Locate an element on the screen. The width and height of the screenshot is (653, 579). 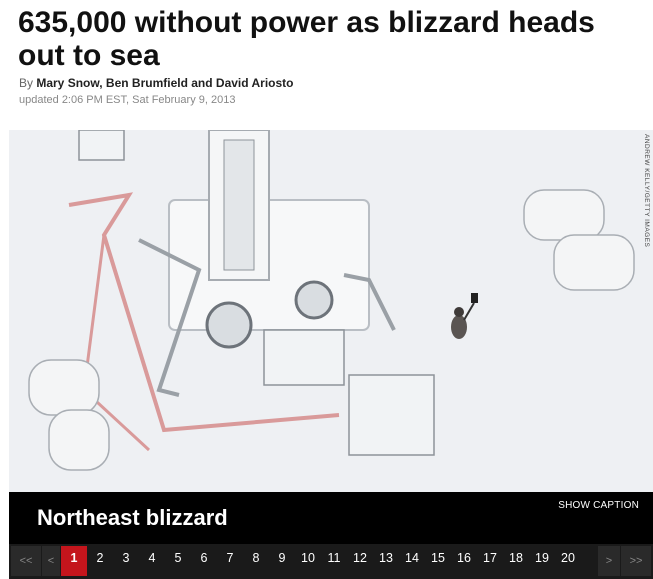
prev-page-button: < is located at coordinates (51, 561).